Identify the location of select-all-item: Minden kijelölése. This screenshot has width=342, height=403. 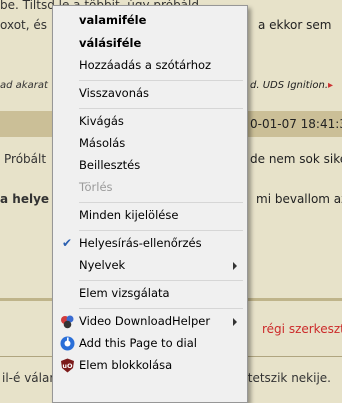
(150, 215).